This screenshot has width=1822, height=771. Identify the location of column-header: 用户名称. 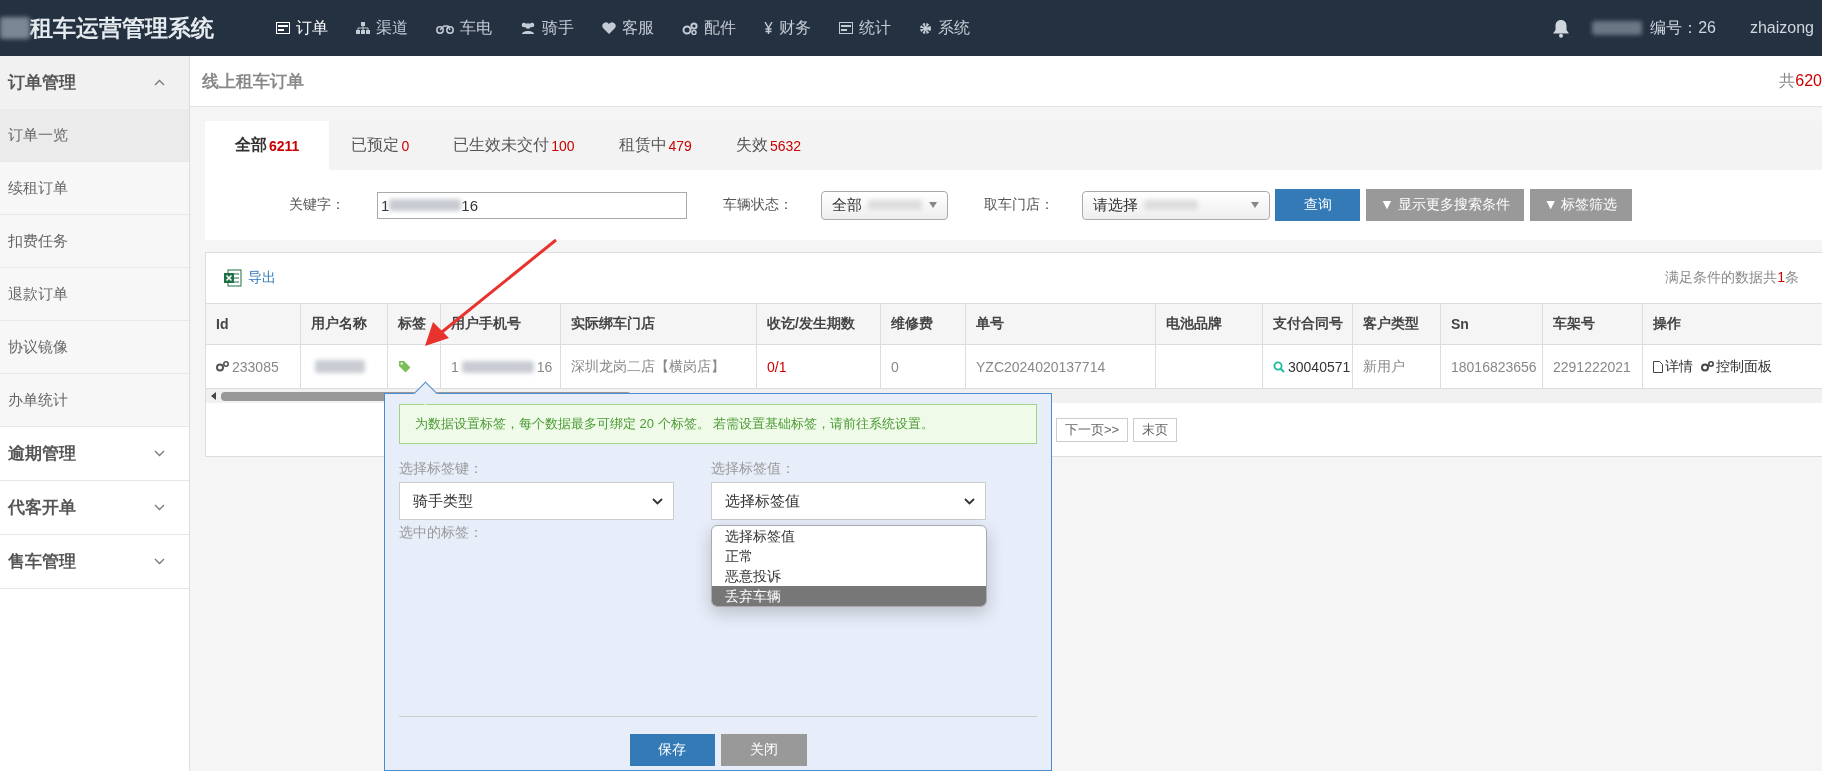
(344, 324).